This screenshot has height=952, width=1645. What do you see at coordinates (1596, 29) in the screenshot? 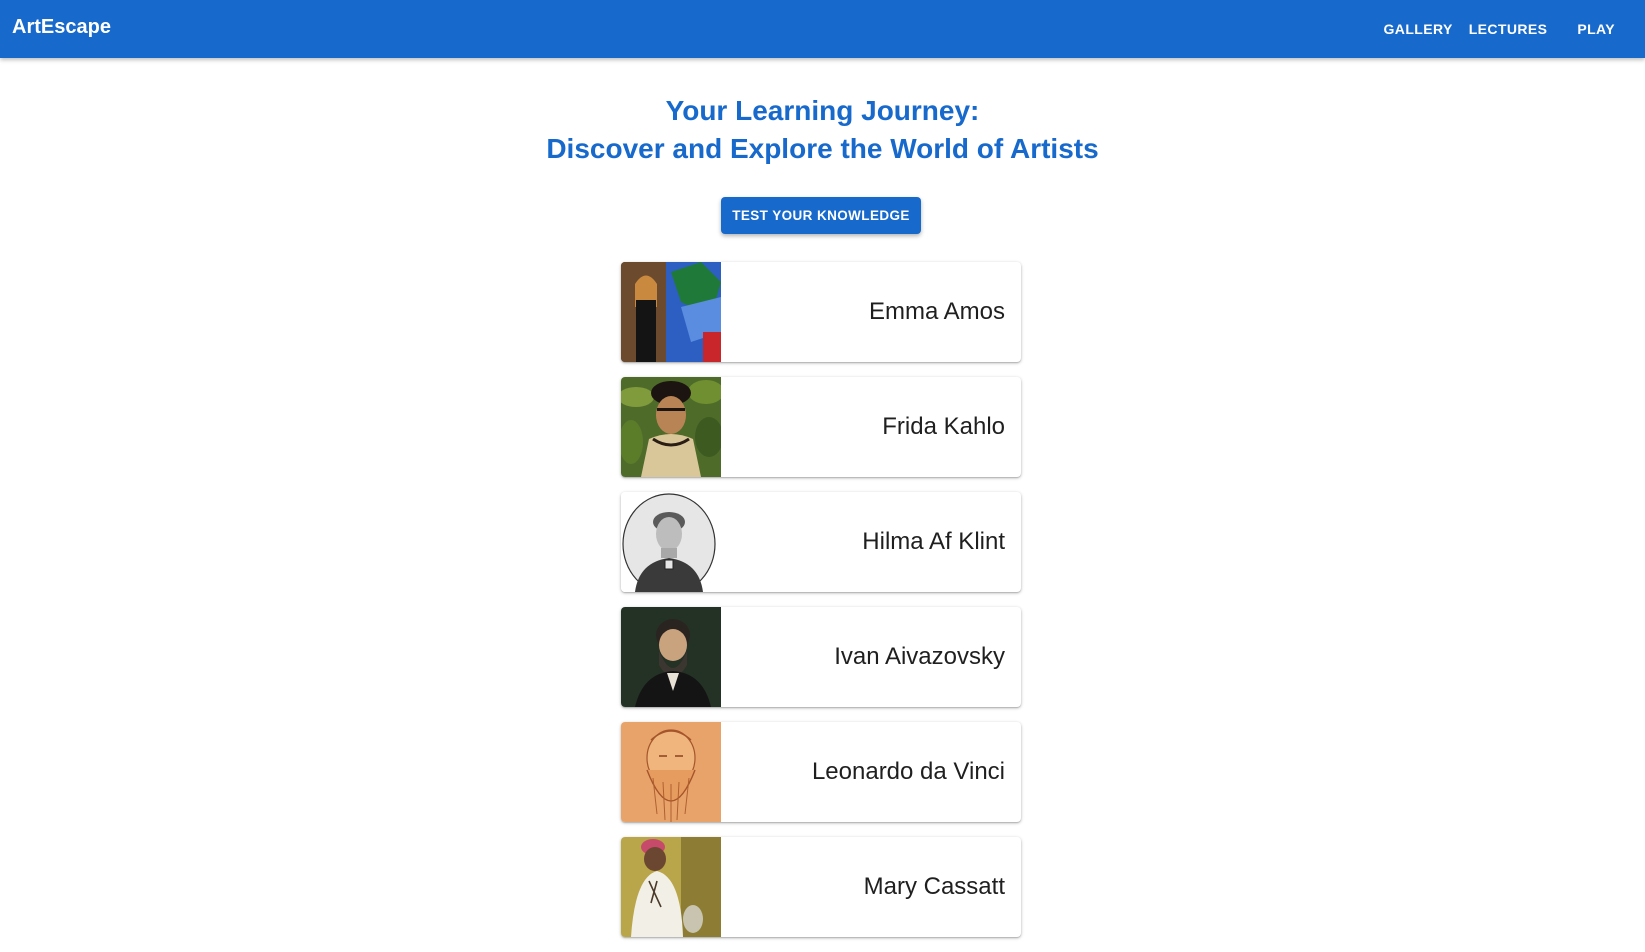
I see `nav-play: PLAY` at bounding box center [1596, 29].